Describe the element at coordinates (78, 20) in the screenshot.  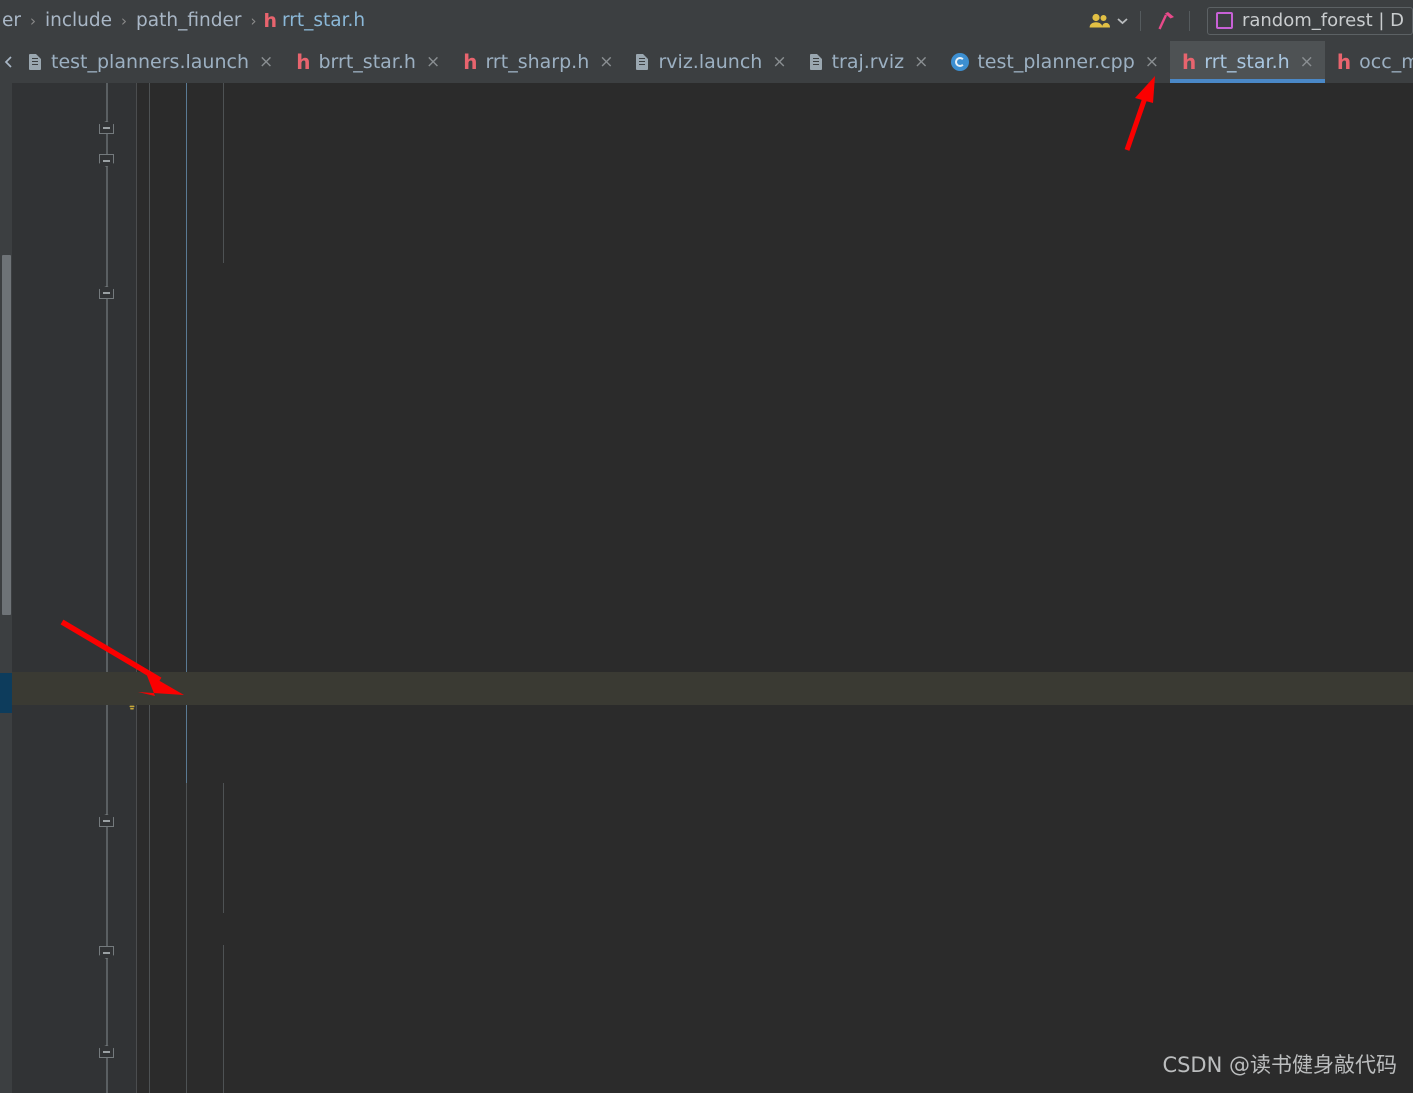
I see `breadcrumb-item-1: include` at that location.